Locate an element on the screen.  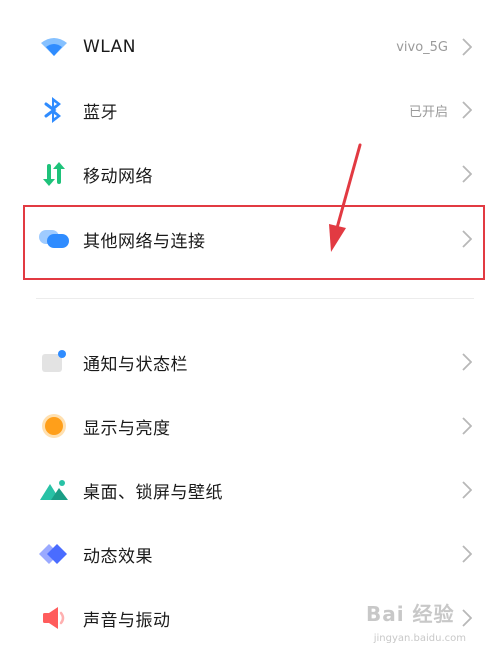
settings-item-label: 通知与状态栏 is located at coordinates (135, 364).